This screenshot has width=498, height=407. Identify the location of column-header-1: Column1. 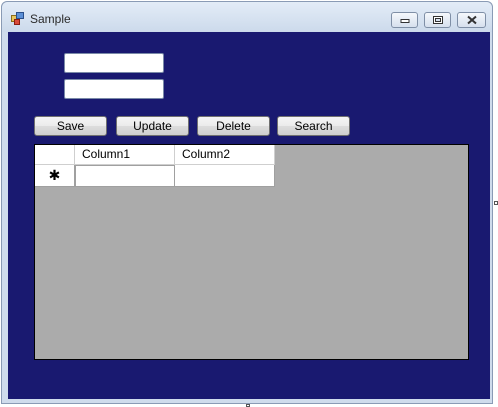
(125, 155).